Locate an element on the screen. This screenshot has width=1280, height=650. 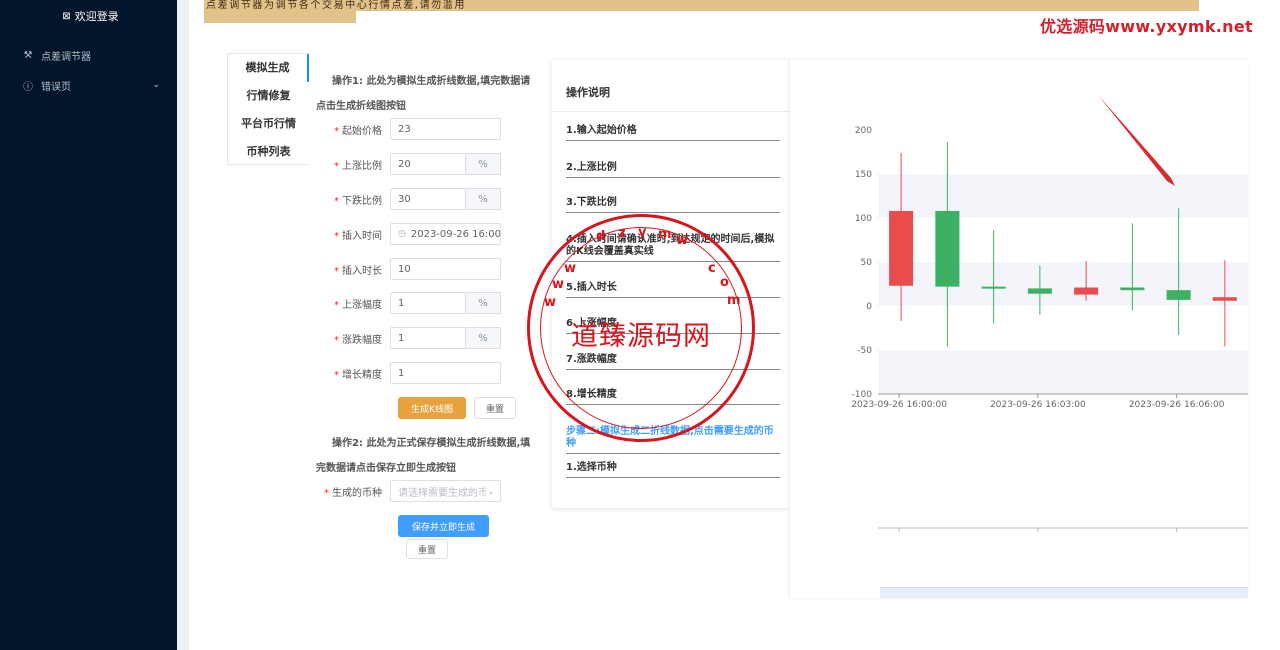
x-tick-label: 2023-09-26 16:00:00 is located at coordinates (899, 405).